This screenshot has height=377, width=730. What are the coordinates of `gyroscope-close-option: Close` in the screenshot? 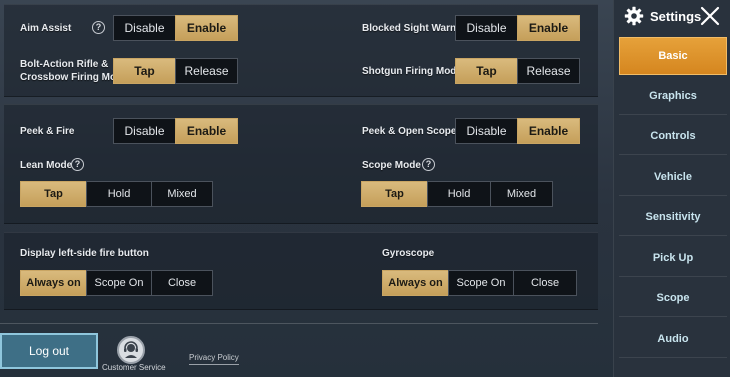 It's located at (545, 283).